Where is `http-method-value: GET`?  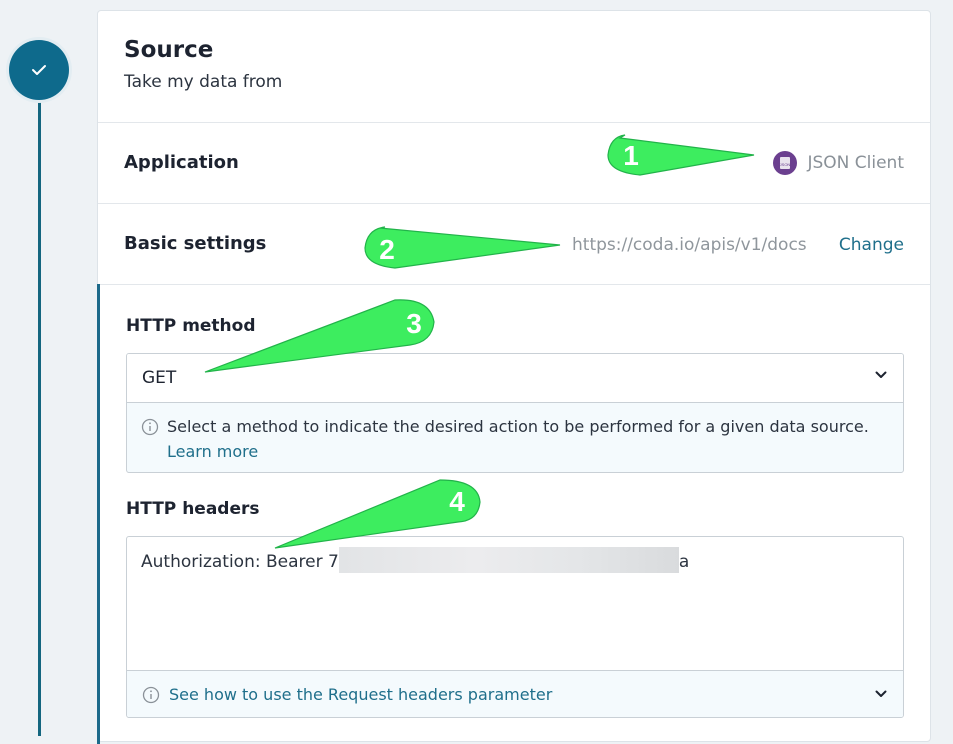
http-method-value: GET is located at coordinates (159, 378).